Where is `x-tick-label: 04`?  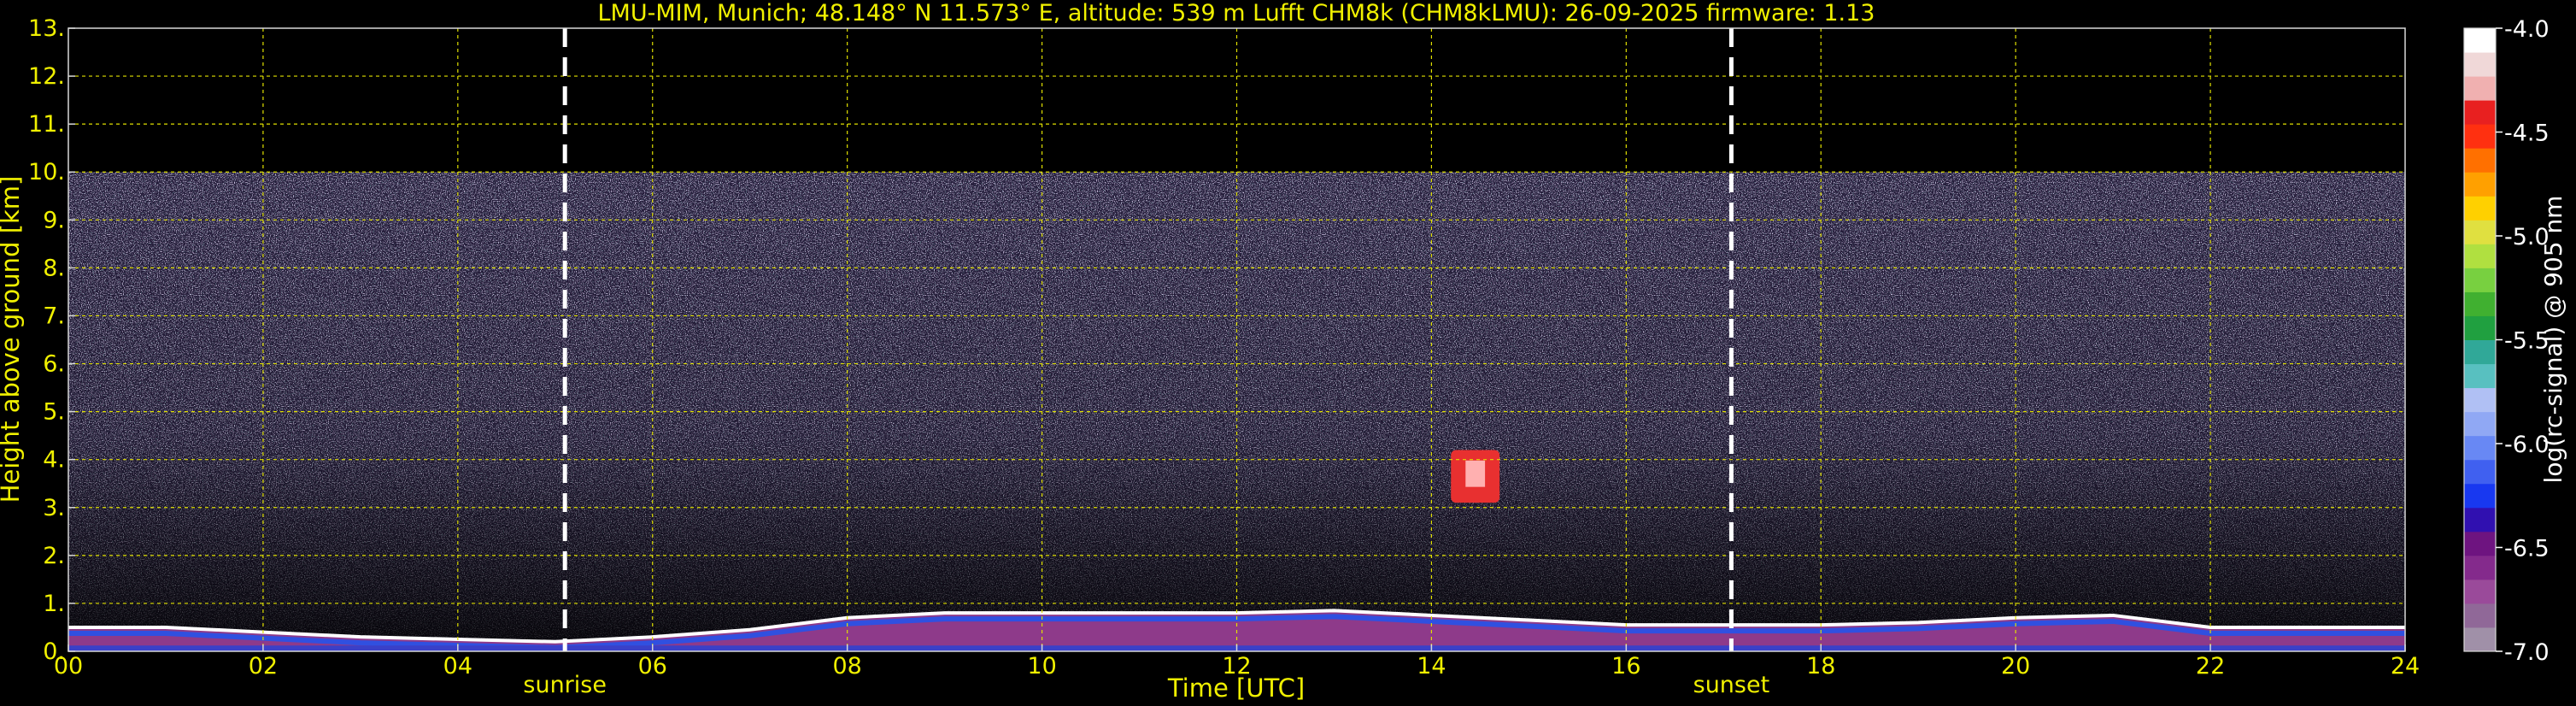 x-tick-label: 04 is located at coordinates (457, 666).